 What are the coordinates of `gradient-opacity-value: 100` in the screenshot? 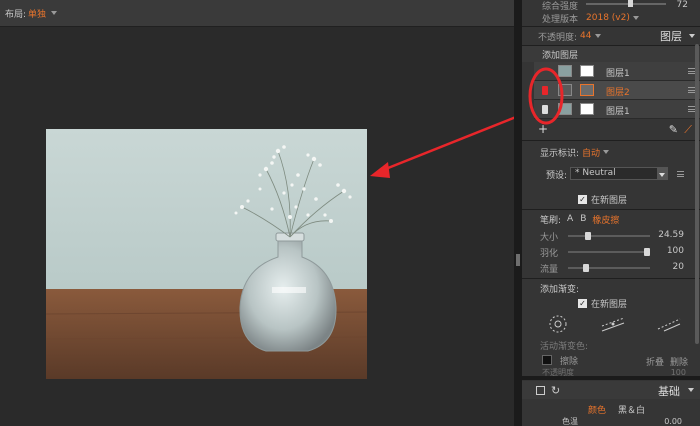 It's located at (678, 372).